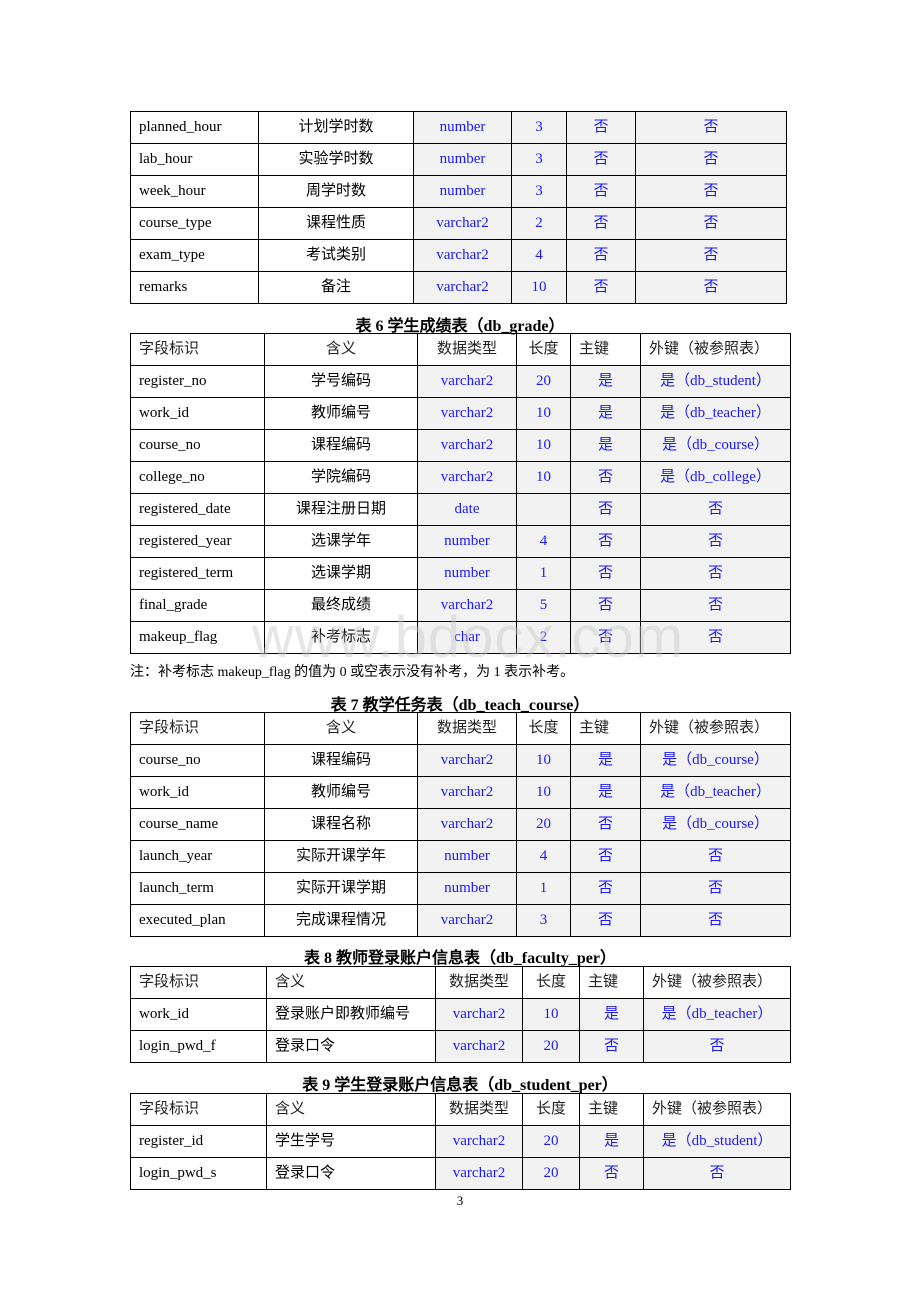 This screenshot has width=920, height=1302. Describe the element at coordinates (543, 349) in the screenshot. I see `header-length: 长度` at that location.